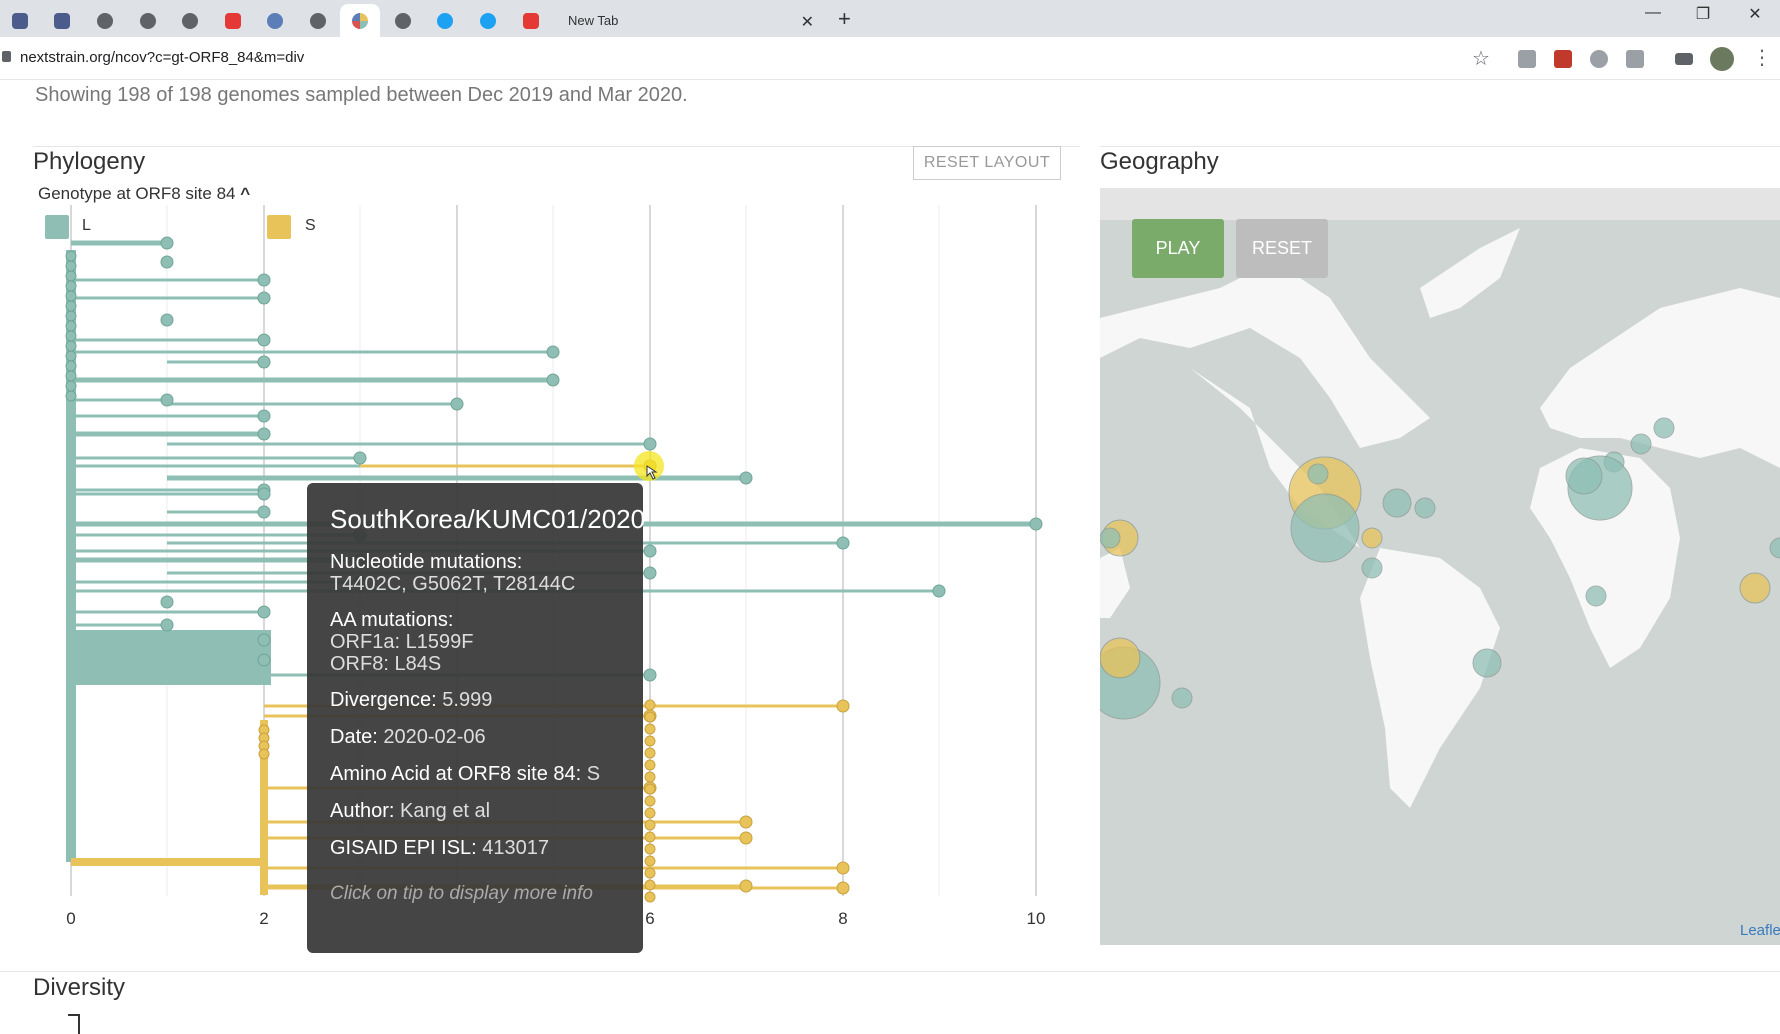  I want to click on tooltip-value: 5.999, so click(467, 700).